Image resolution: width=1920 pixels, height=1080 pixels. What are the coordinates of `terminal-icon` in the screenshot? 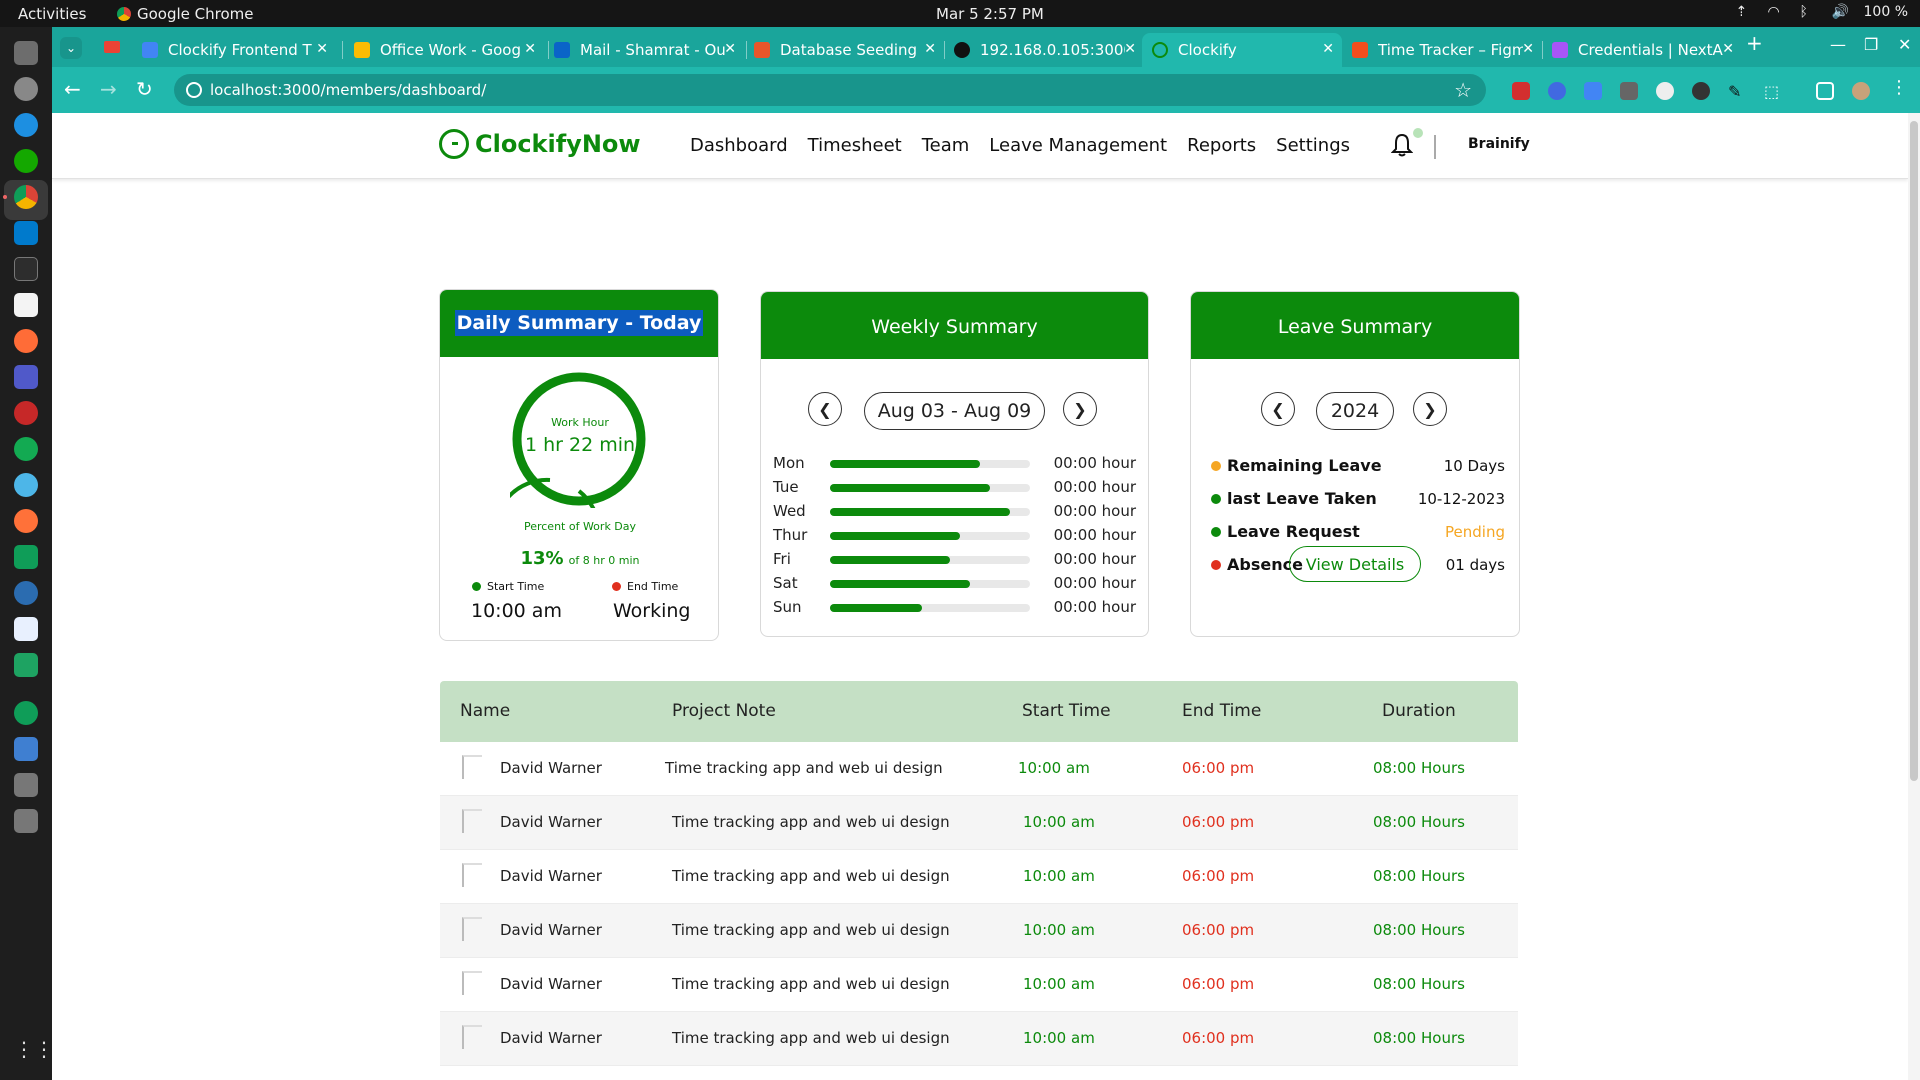 It's located at (26, 269).